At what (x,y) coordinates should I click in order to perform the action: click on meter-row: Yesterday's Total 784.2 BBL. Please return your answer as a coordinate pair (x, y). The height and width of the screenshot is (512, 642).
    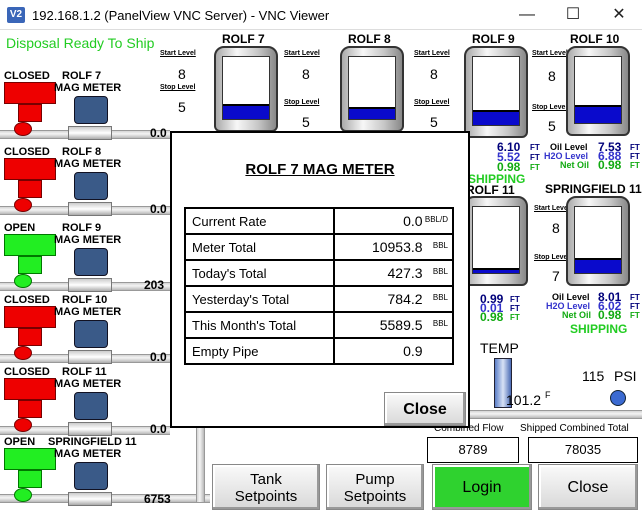
    Looking at the image, I should click on (319, 299).